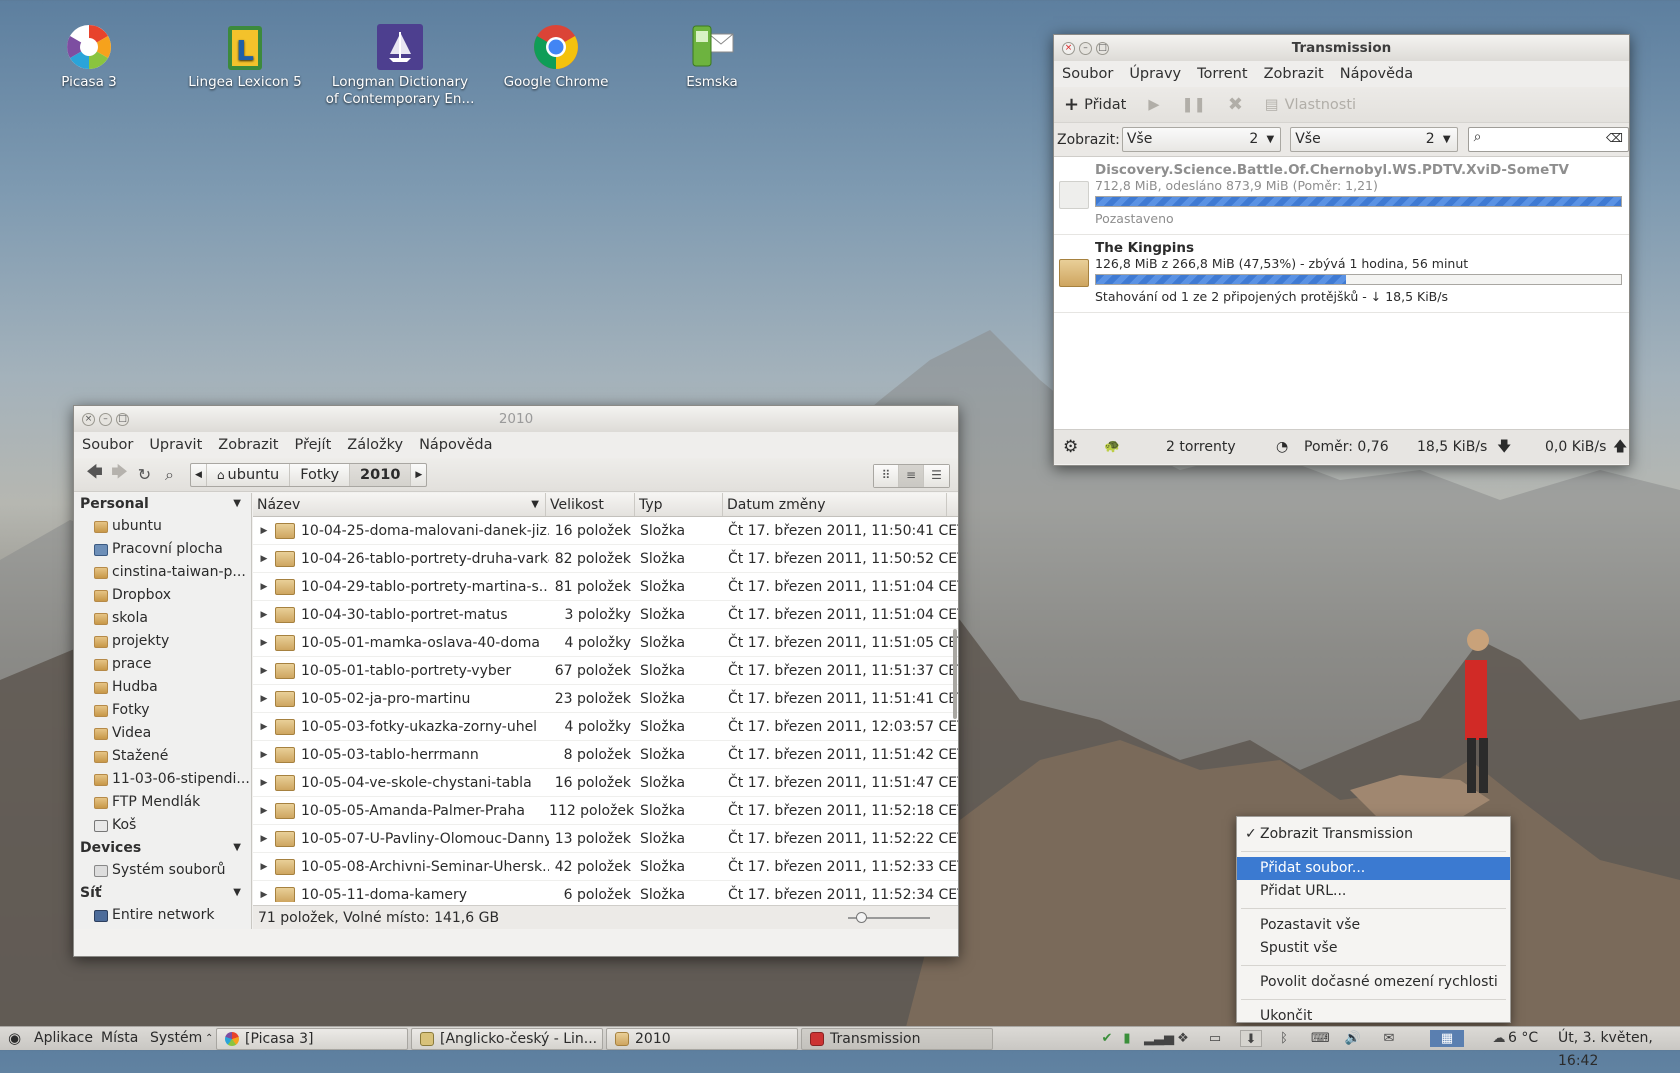 The image size is (1680, 1073). Describe the element at coordinates (516, 419) in the screenshot. I see `titlebar: × – □ 2010` at that location.